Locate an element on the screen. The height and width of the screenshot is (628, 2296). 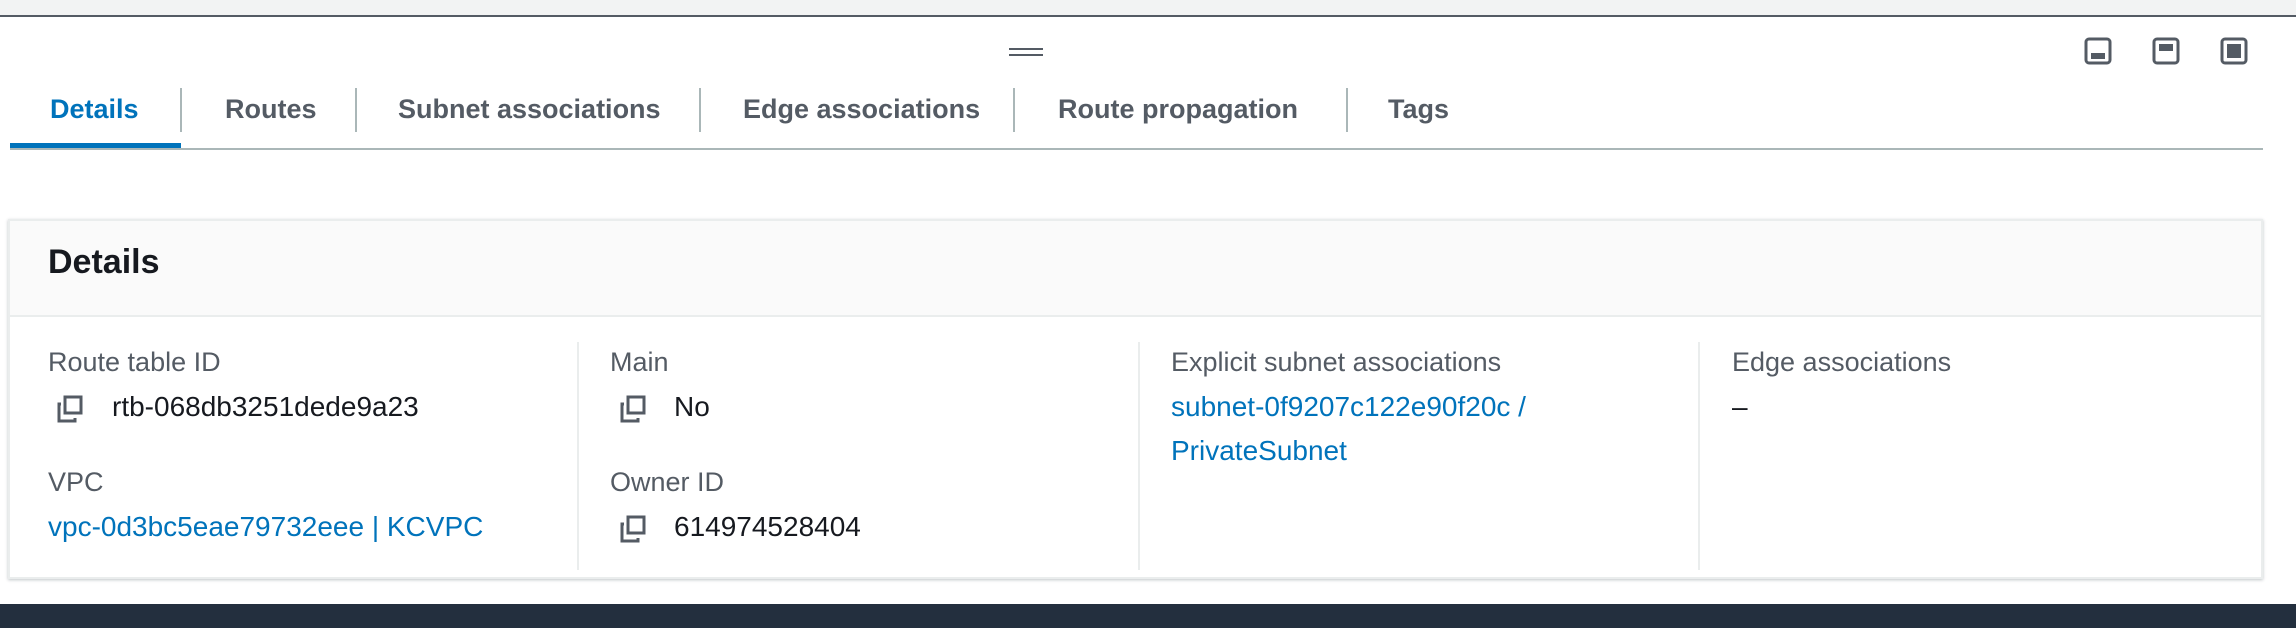
owner-id-value: 614974528404 is located at coordinates (767, 526).